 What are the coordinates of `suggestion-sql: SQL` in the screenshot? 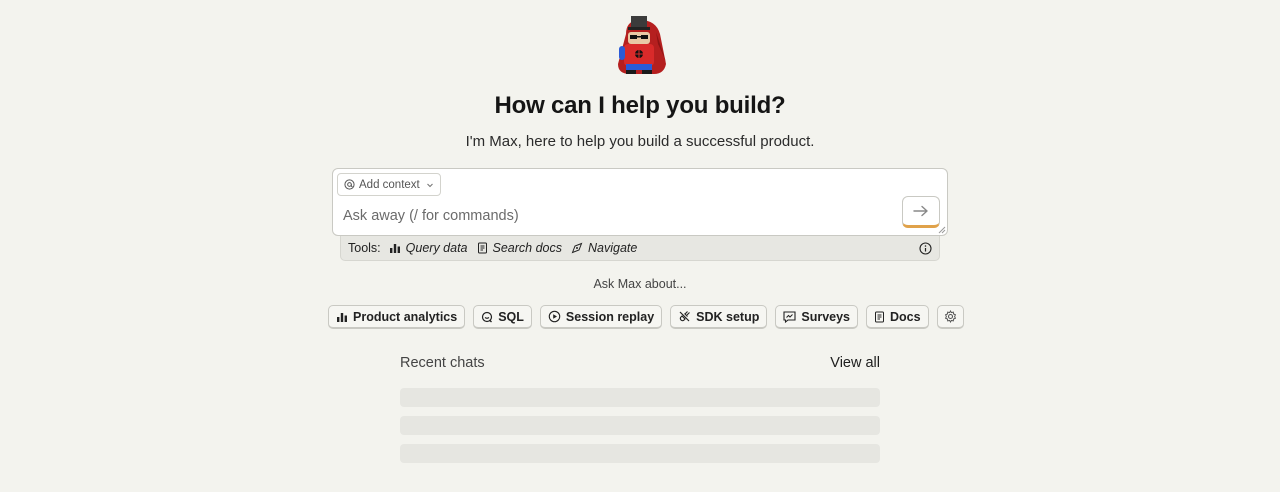 It's located at (502, 317).